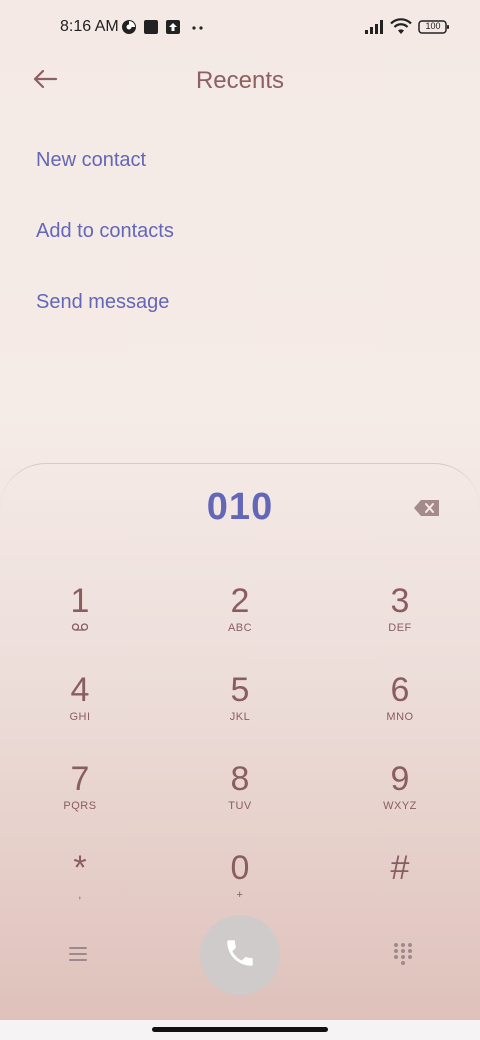  I want to click on dialpad-grid-icon, so click(403, 957).